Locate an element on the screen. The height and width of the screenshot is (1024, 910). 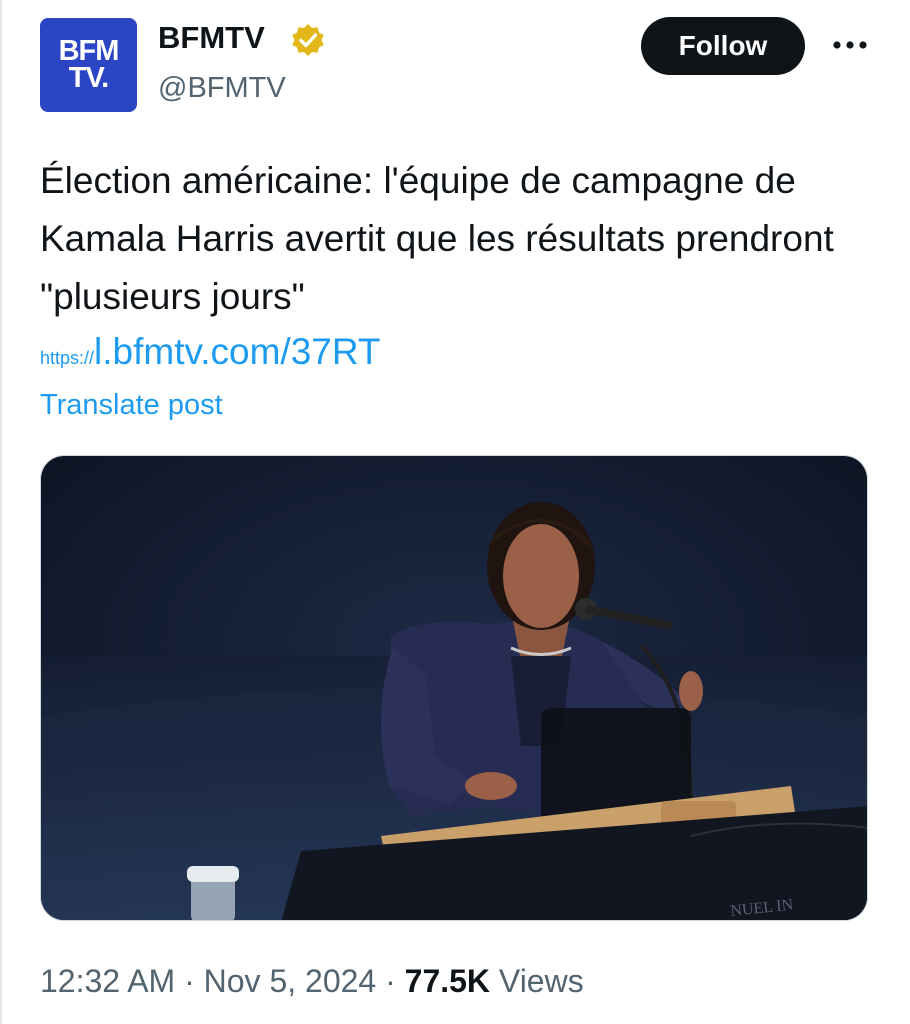
views-label: Views is located at coordinates (541, 981).